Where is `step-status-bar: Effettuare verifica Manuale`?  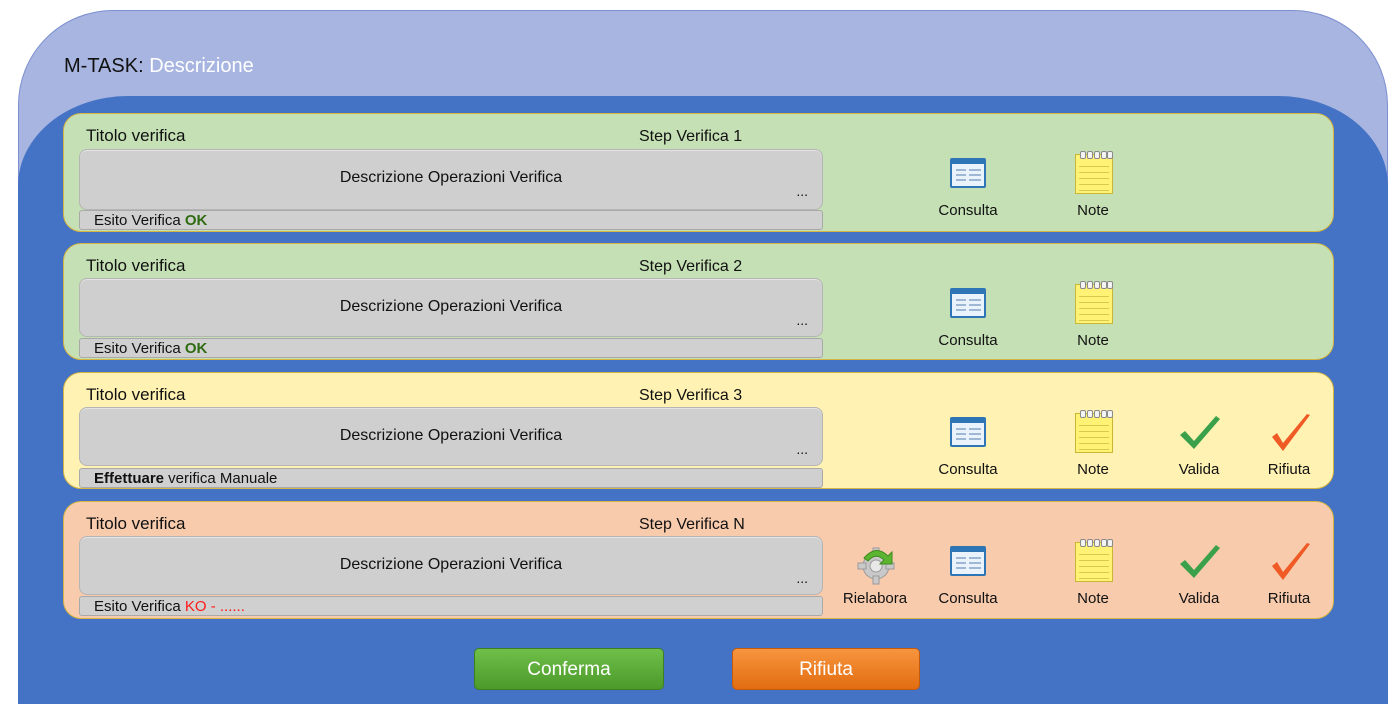
step-status-bar: Effettuare verifica Manuale is located at coordinates (451, 478).